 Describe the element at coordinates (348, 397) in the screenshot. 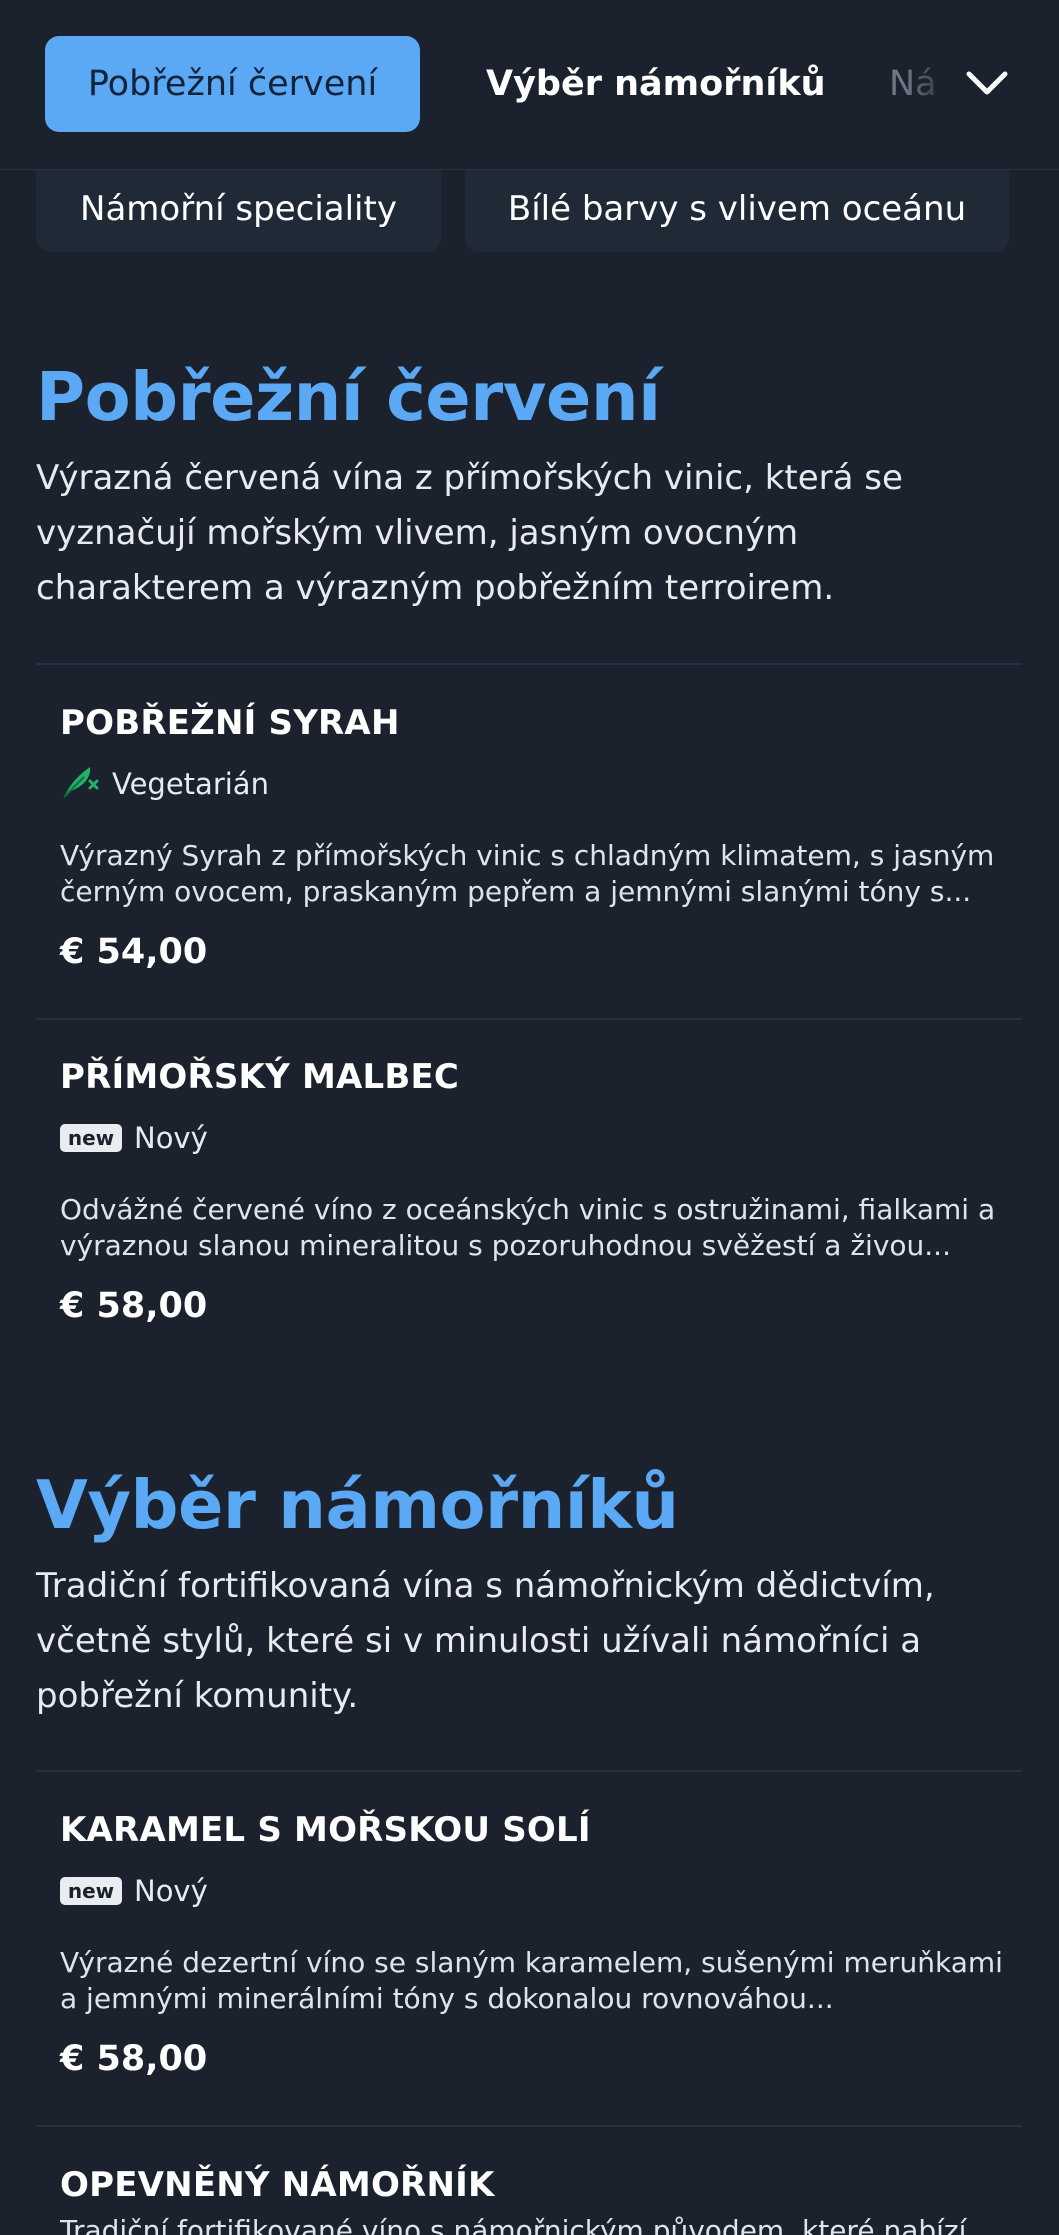

I see `section-title: Pobřežní červení` at that location.